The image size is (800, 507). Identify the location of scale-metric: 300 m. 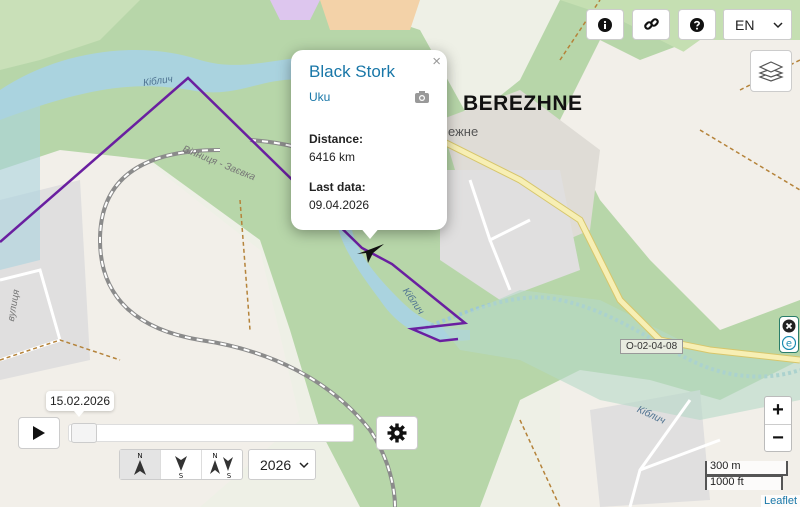
(746, 468).